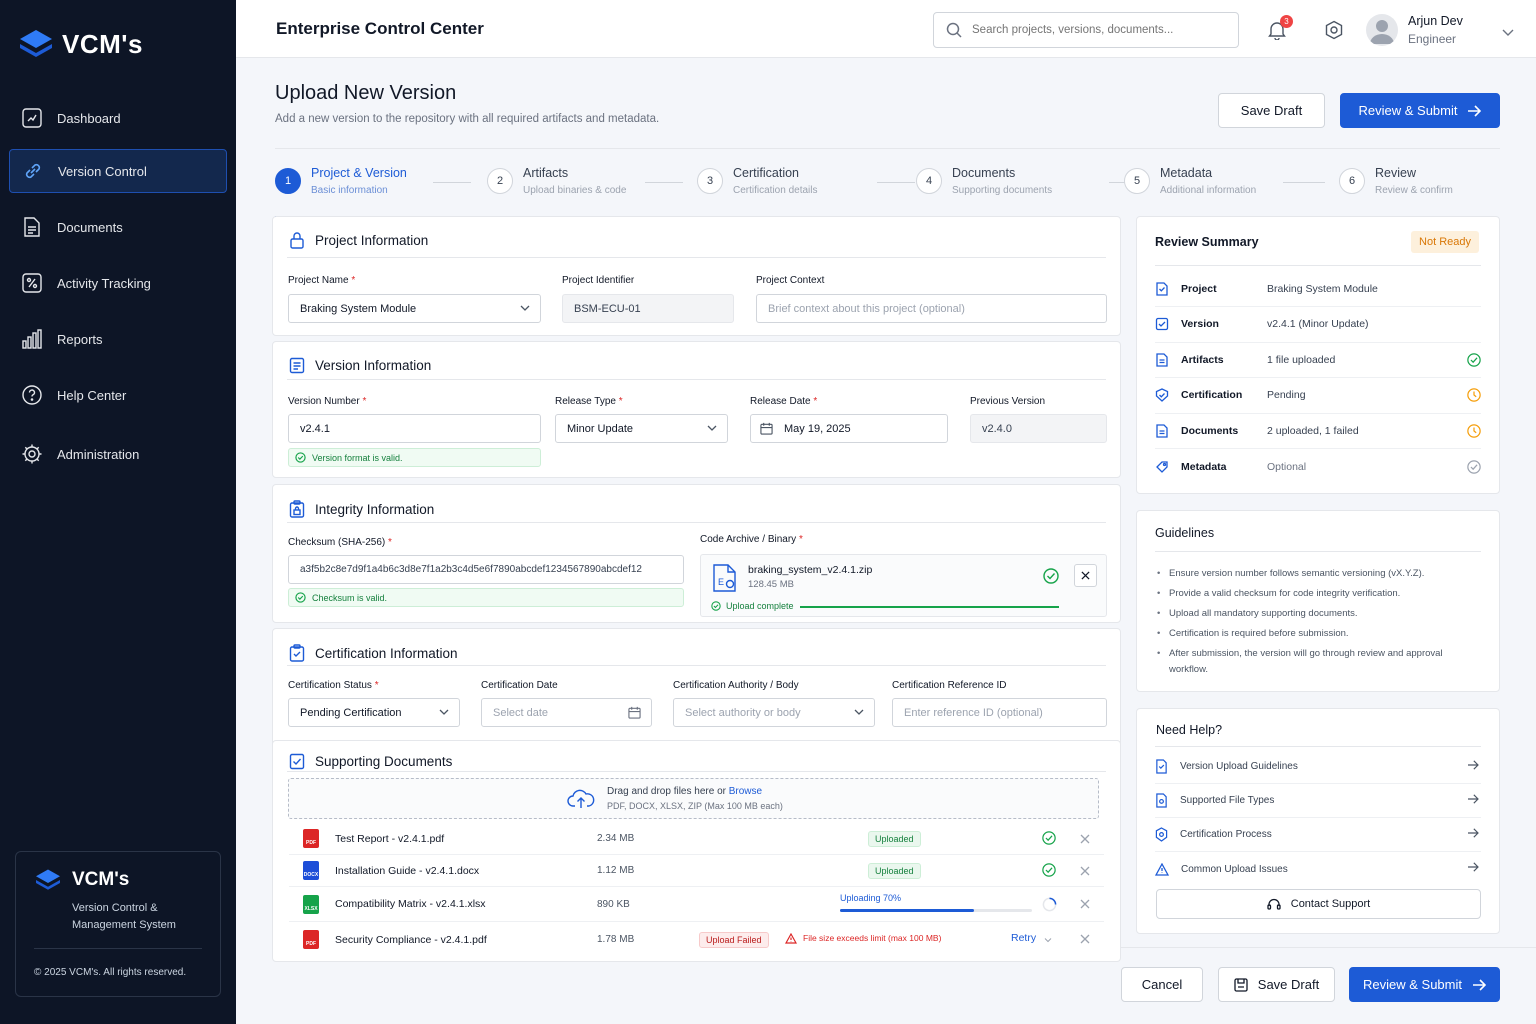 The width and height of the screenshot is (1536, 1024). What do you see at coordinates (1276, 984) in the screenshot?
I see `footer-save-draft-button: Save Draft` at bounding box center [1276, 984].